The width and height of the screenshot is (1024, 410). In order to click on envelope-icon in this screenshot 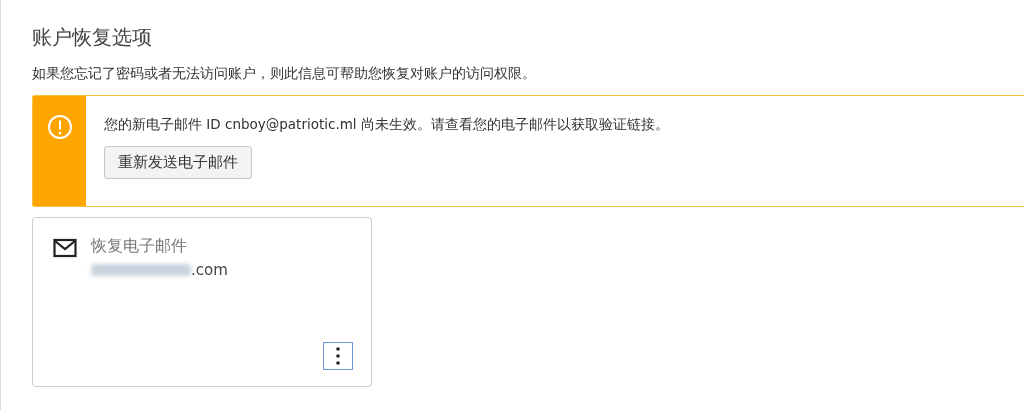, I will do `click(65, 248)`.